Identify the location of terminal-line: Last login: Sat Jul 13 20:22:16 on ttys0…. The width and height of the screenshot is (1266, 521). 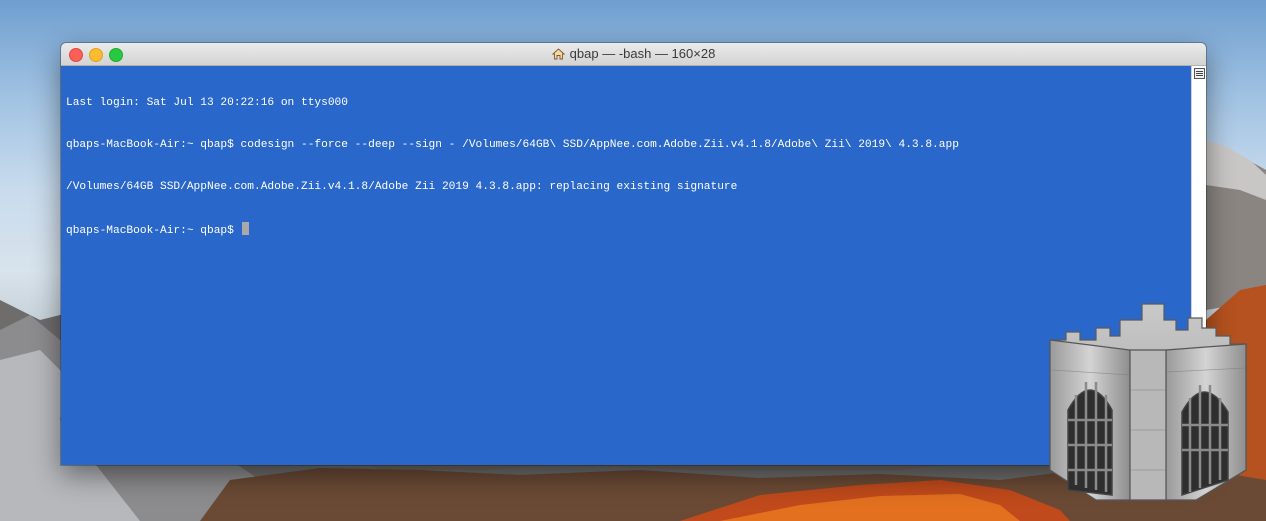
(207, 103).